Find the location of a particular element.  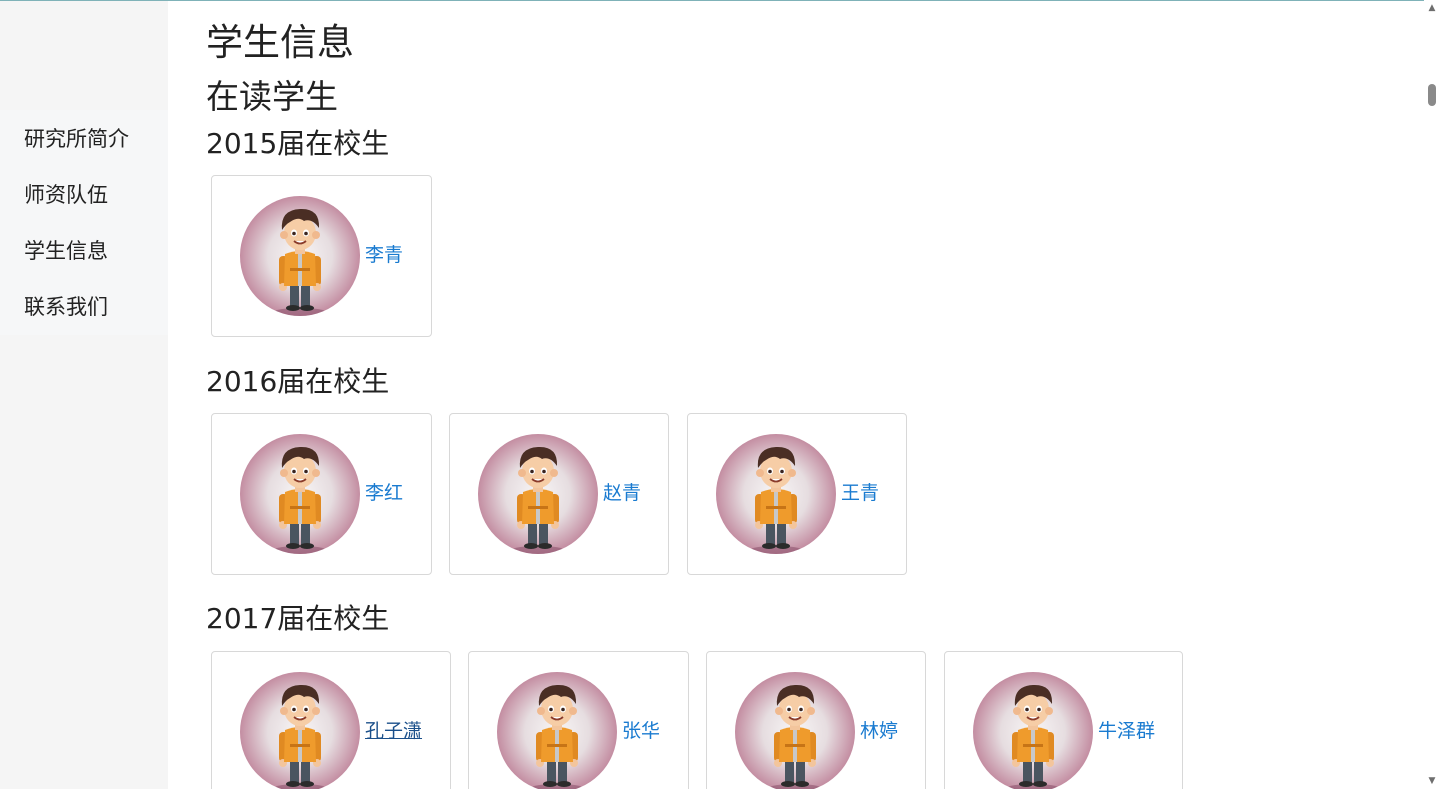

student-name-link: 张华 is located at coordinates (641, 731).